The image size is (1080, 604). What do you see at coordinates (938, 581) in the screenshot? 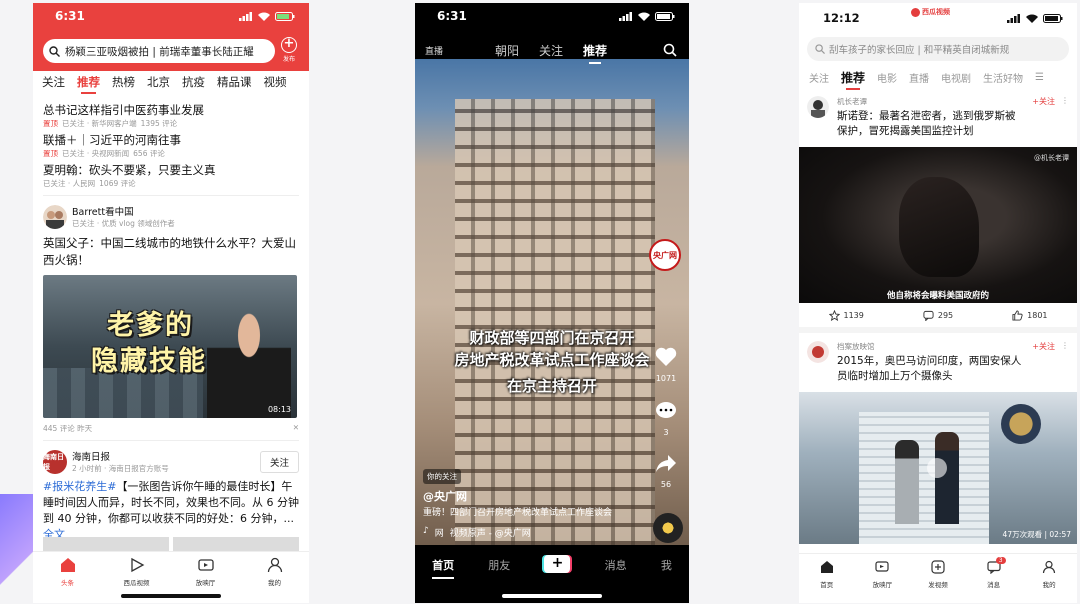
I see `nav-post-video: 发视频` at bounding box center [938, 581].